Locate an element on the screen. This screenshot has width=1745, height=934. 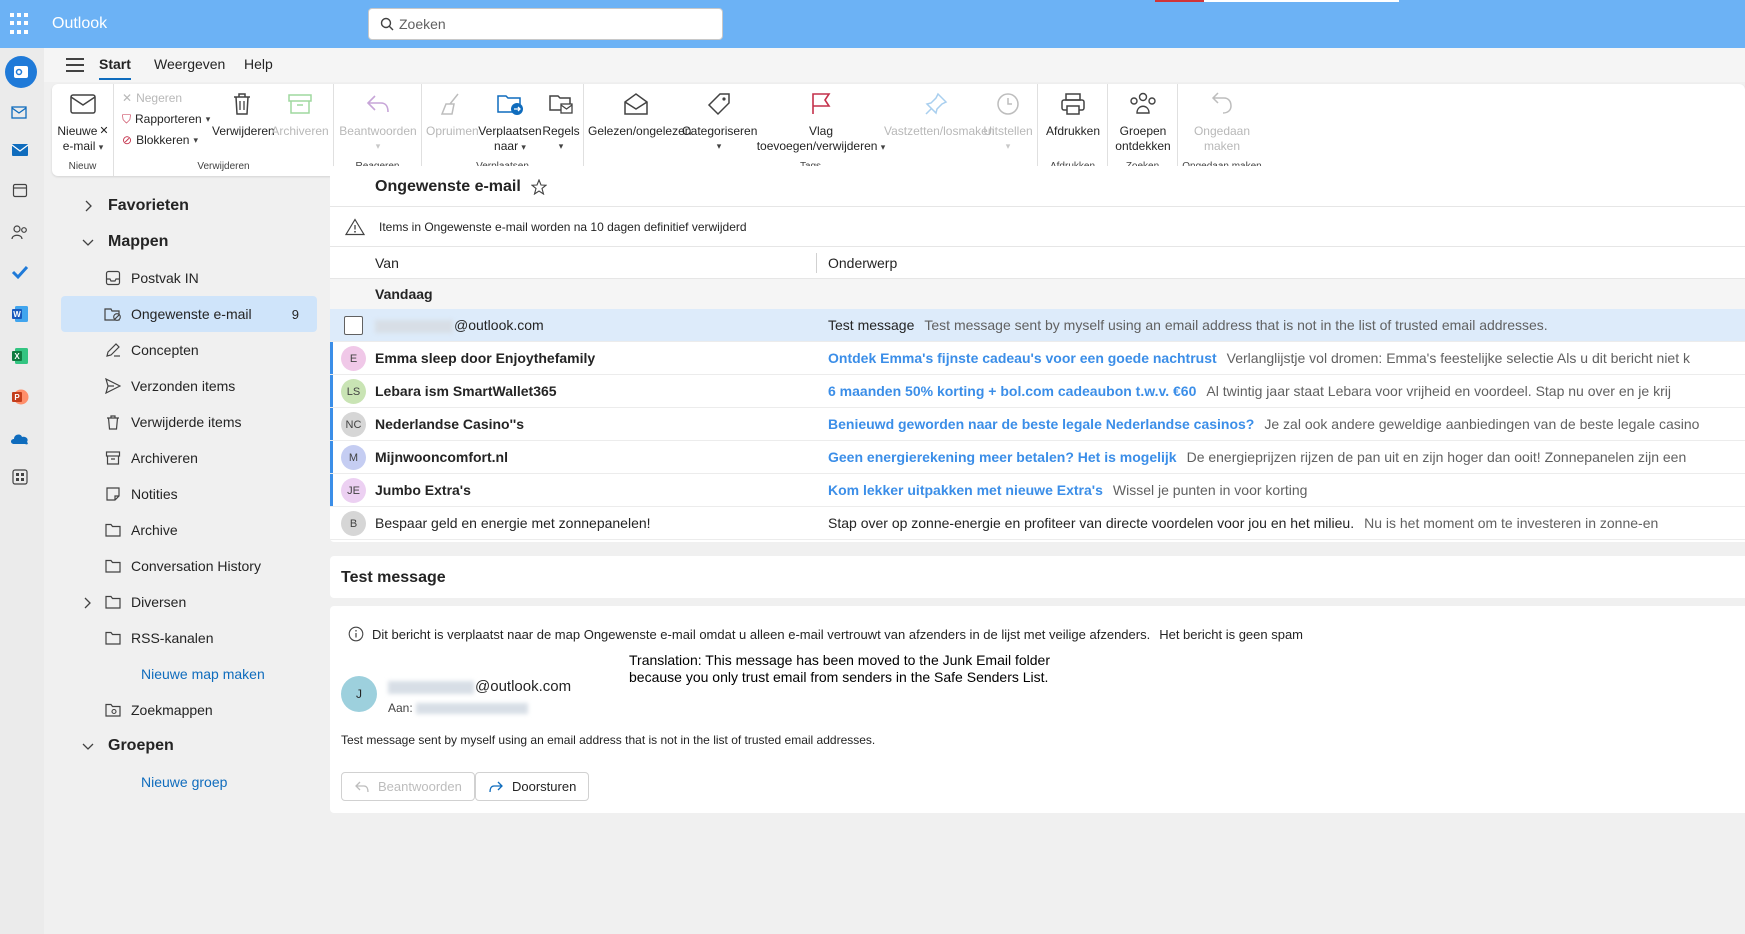
search-input is located at coordinates (554, 24).